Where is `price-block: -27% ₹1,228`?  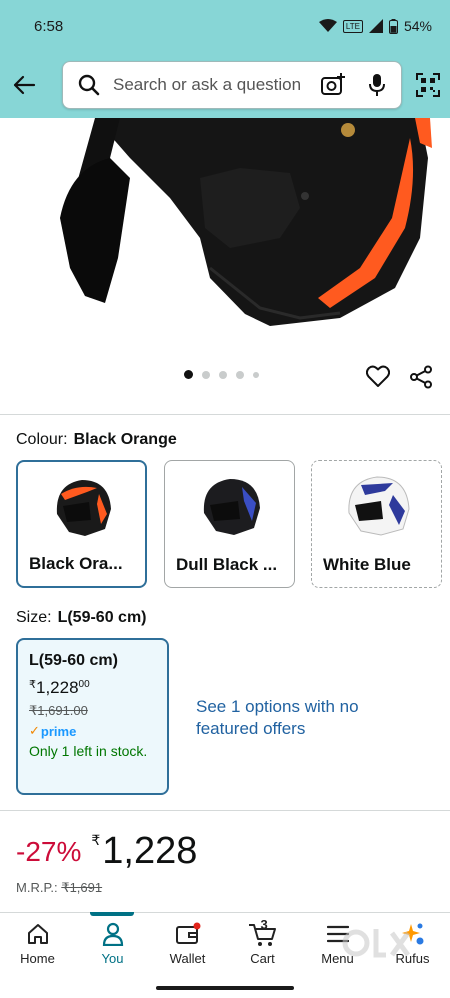
price-block: -27% ₹1,228 is located at coordinates (106, 851).